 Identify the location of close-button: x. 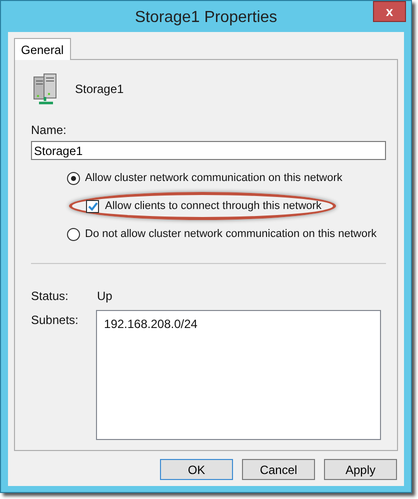
(389, 11).